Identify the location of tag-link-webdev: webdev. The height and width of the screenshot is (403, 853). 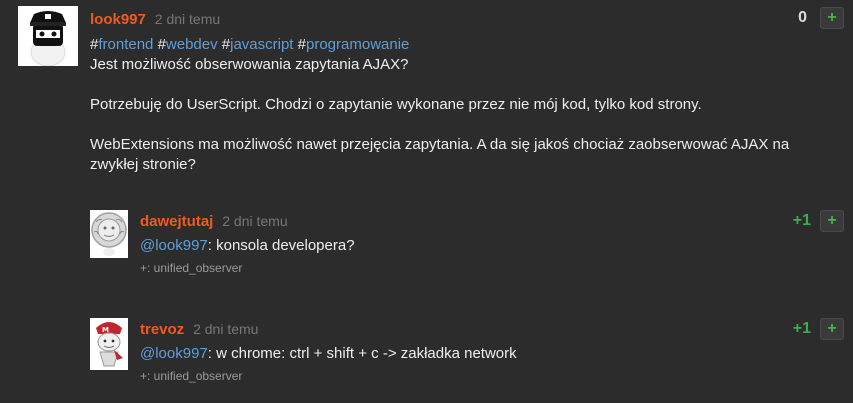
(192, 44).